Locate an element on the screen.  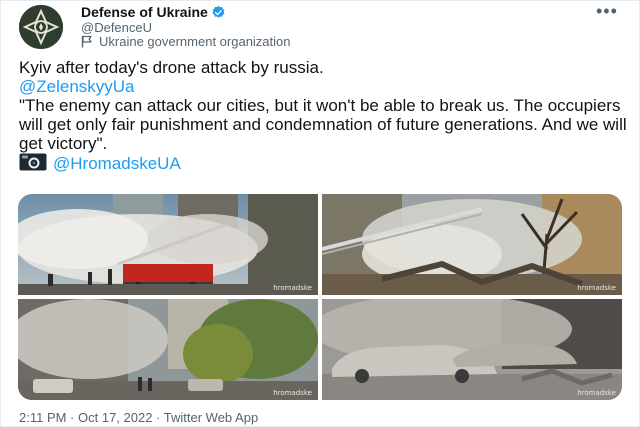
photo-3-image is located at coordinates (168, 349).